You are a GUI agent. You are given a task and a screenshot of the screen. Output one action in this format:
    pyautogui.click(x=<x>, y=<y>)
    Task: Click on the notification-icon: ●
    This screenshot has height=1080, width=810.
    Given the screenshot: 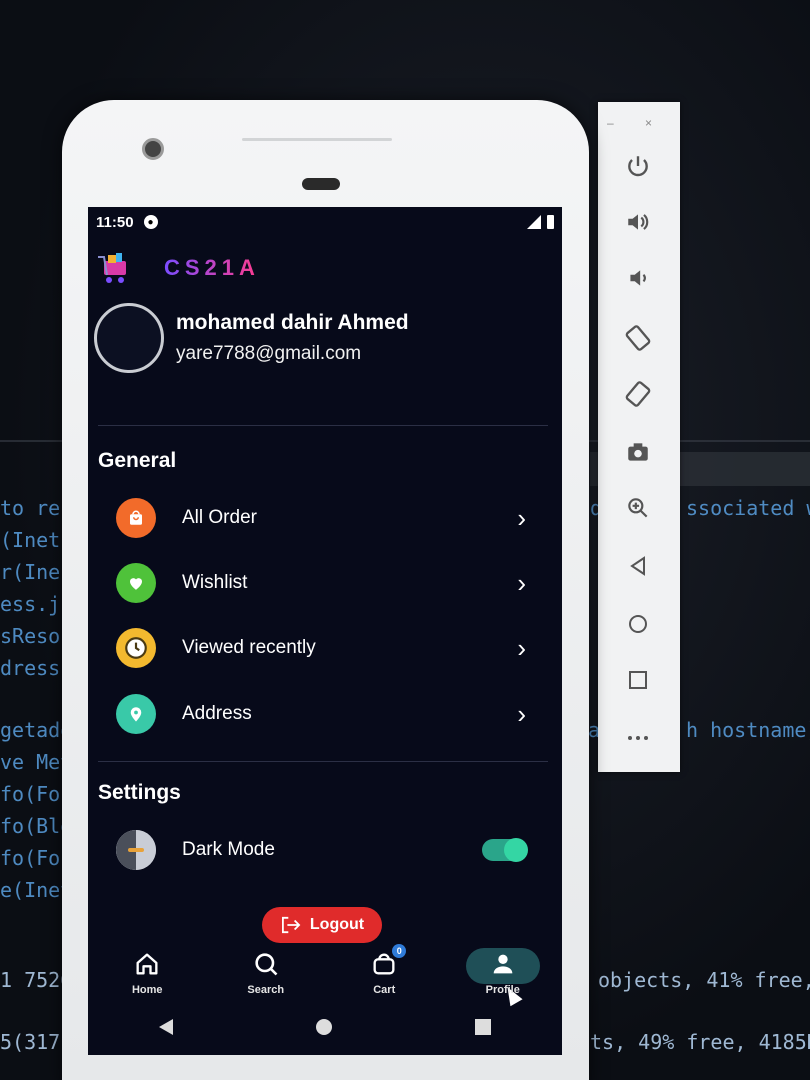 What is the action you would take?
    pyautogui.click(x=150, y=222)
    